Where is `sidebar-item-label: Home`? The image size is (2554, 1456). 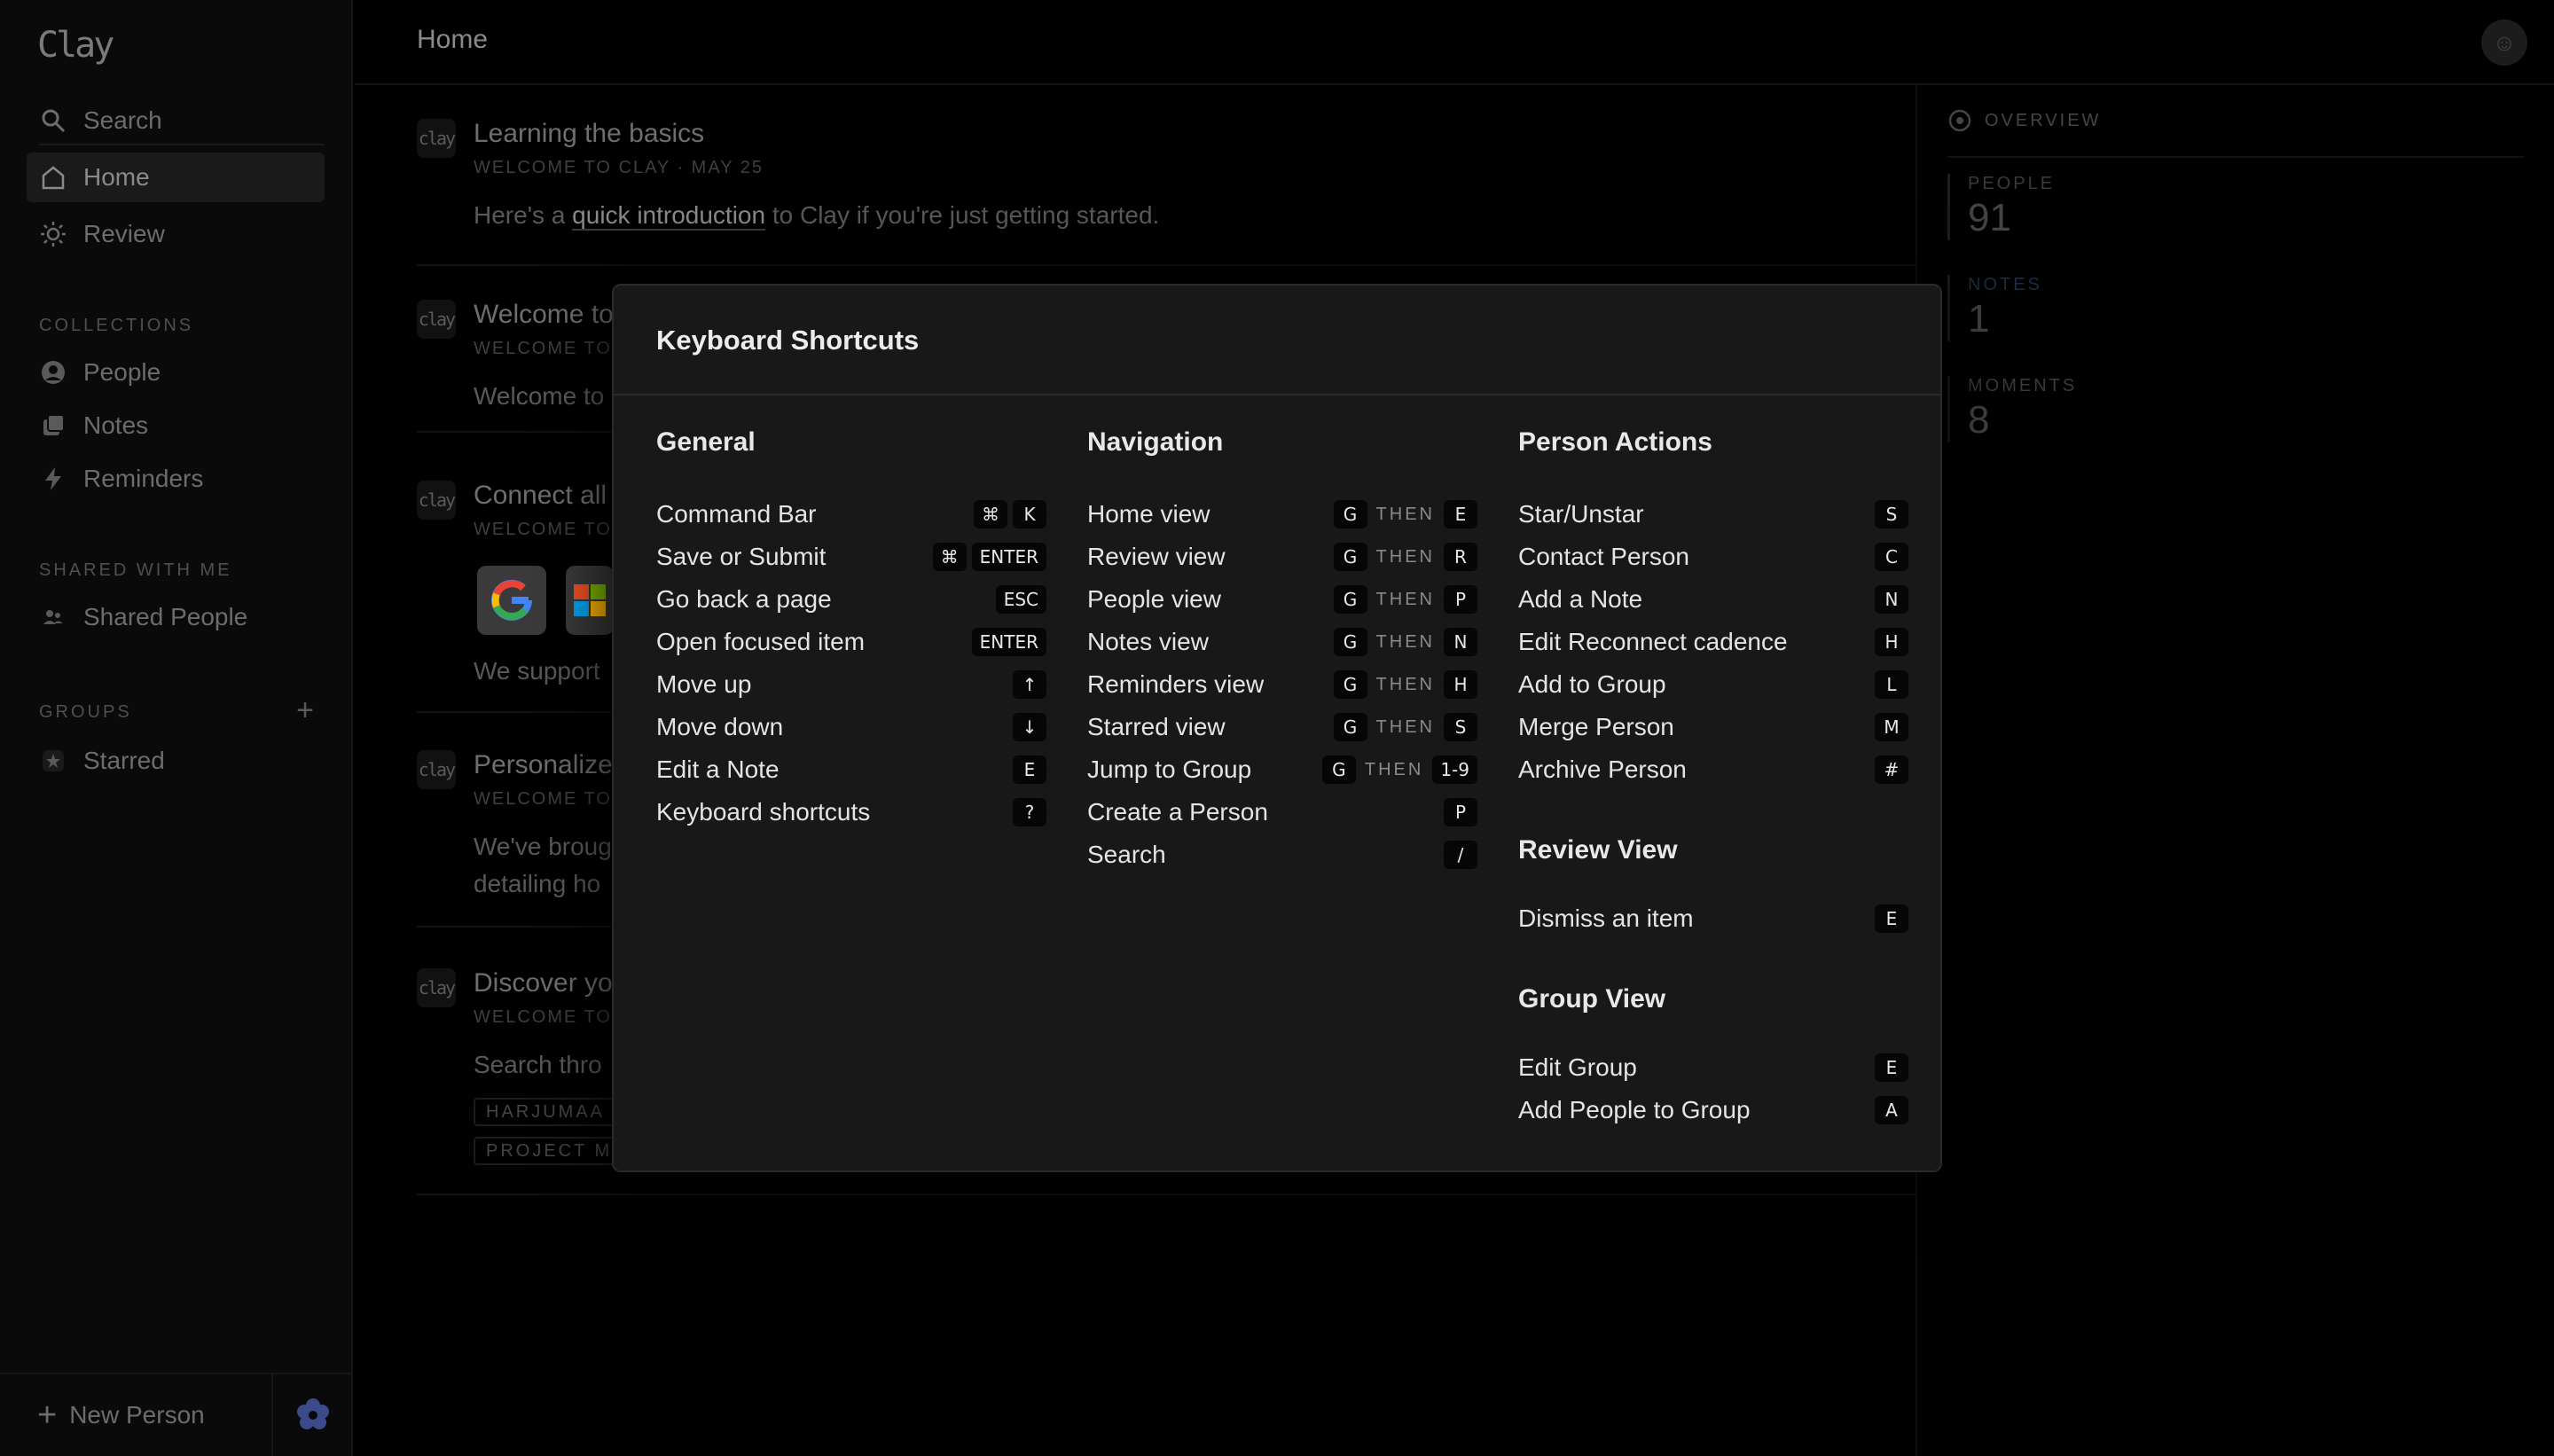
sidebar-item-label: Home is located at coordinates (116, 177).